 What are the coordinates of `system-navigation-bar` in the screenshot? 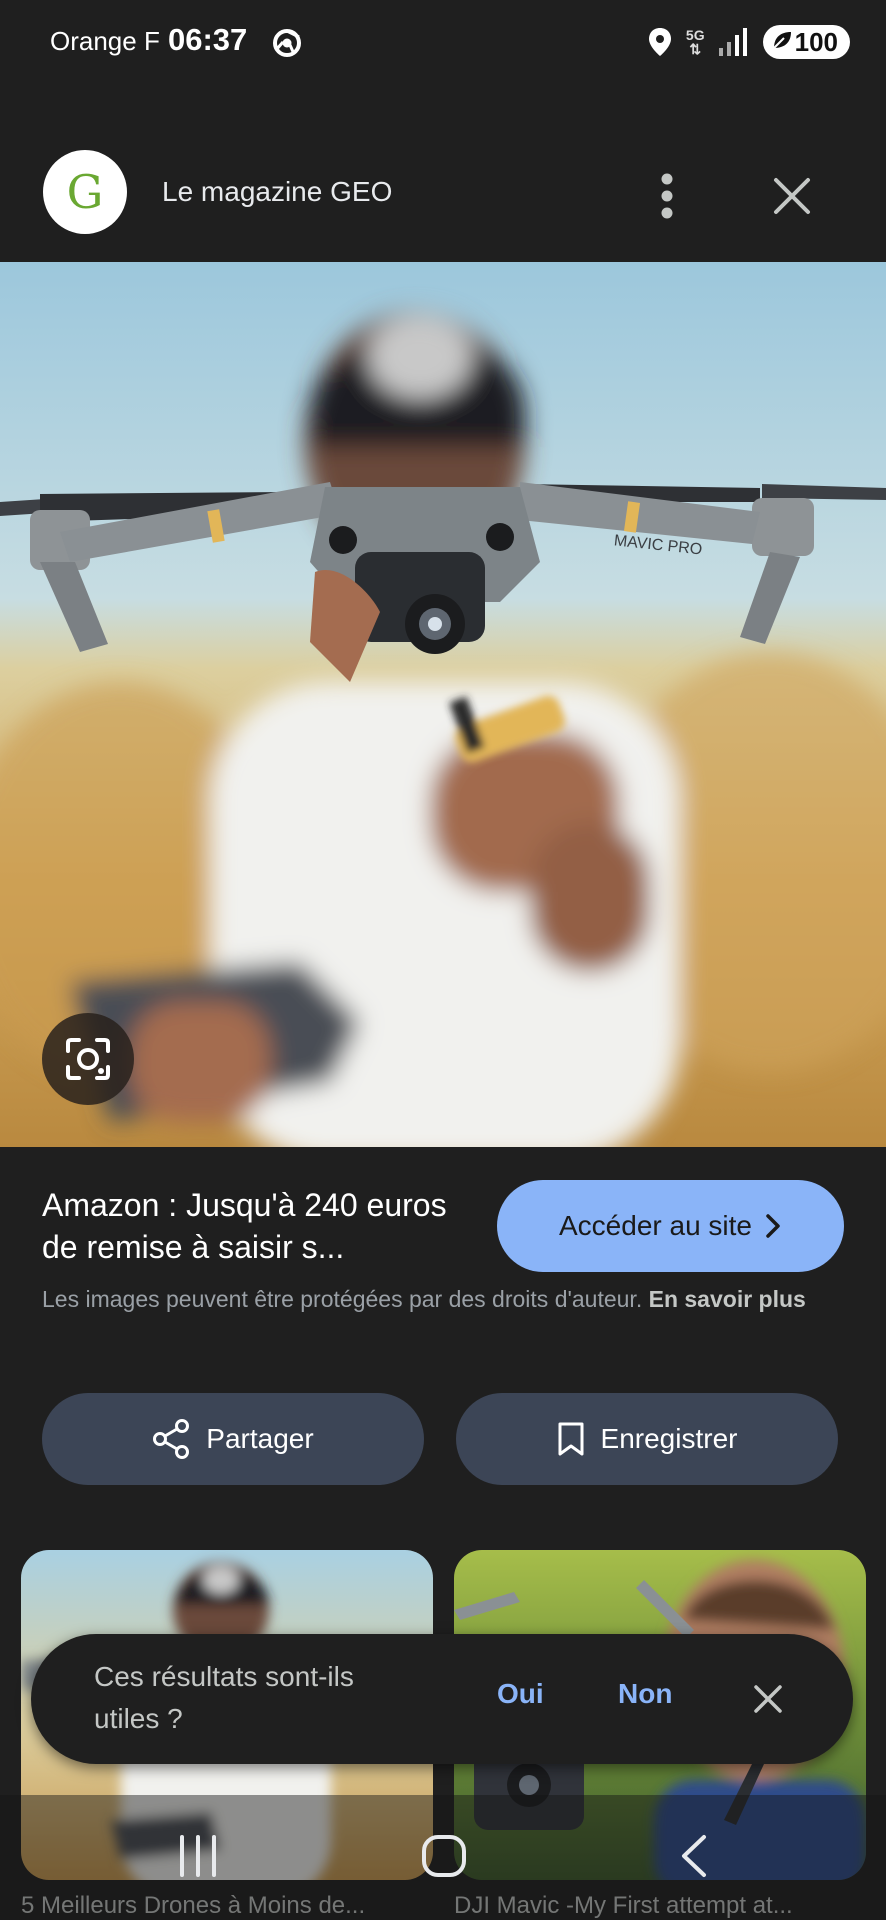 It's located at (443, 1857).